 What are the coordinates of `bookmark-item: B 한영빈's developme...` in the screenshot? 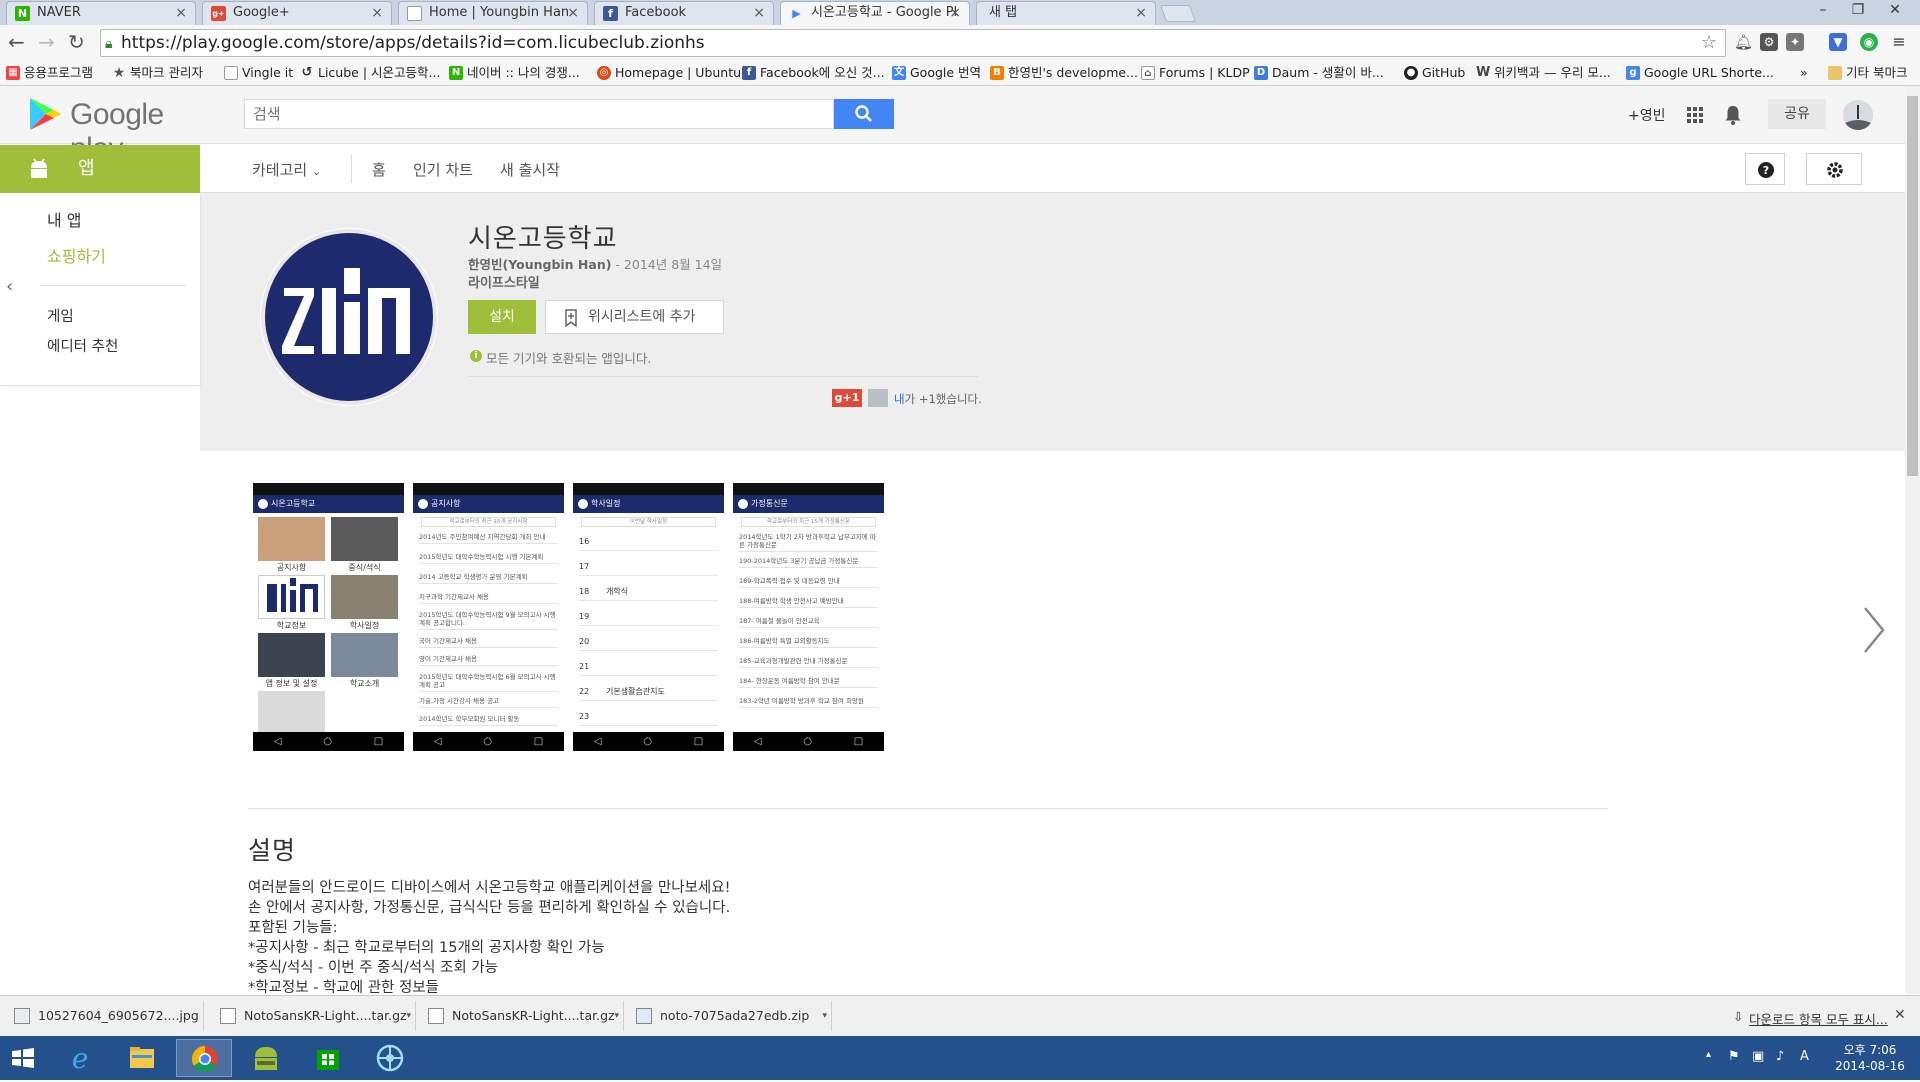 It's located at (1064, 73).